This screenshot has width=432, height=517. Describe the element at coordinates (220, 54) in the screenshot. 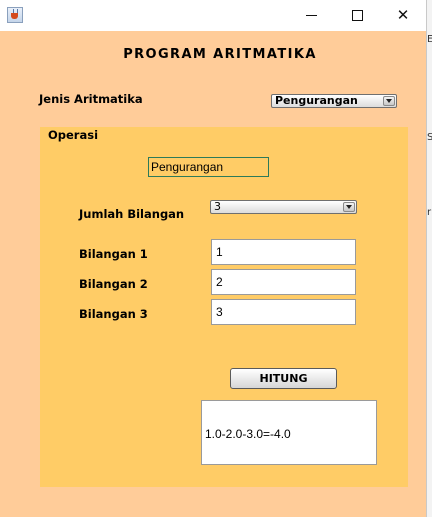

I see `page-title: PROGRAM ARITMATIKA` at that location.